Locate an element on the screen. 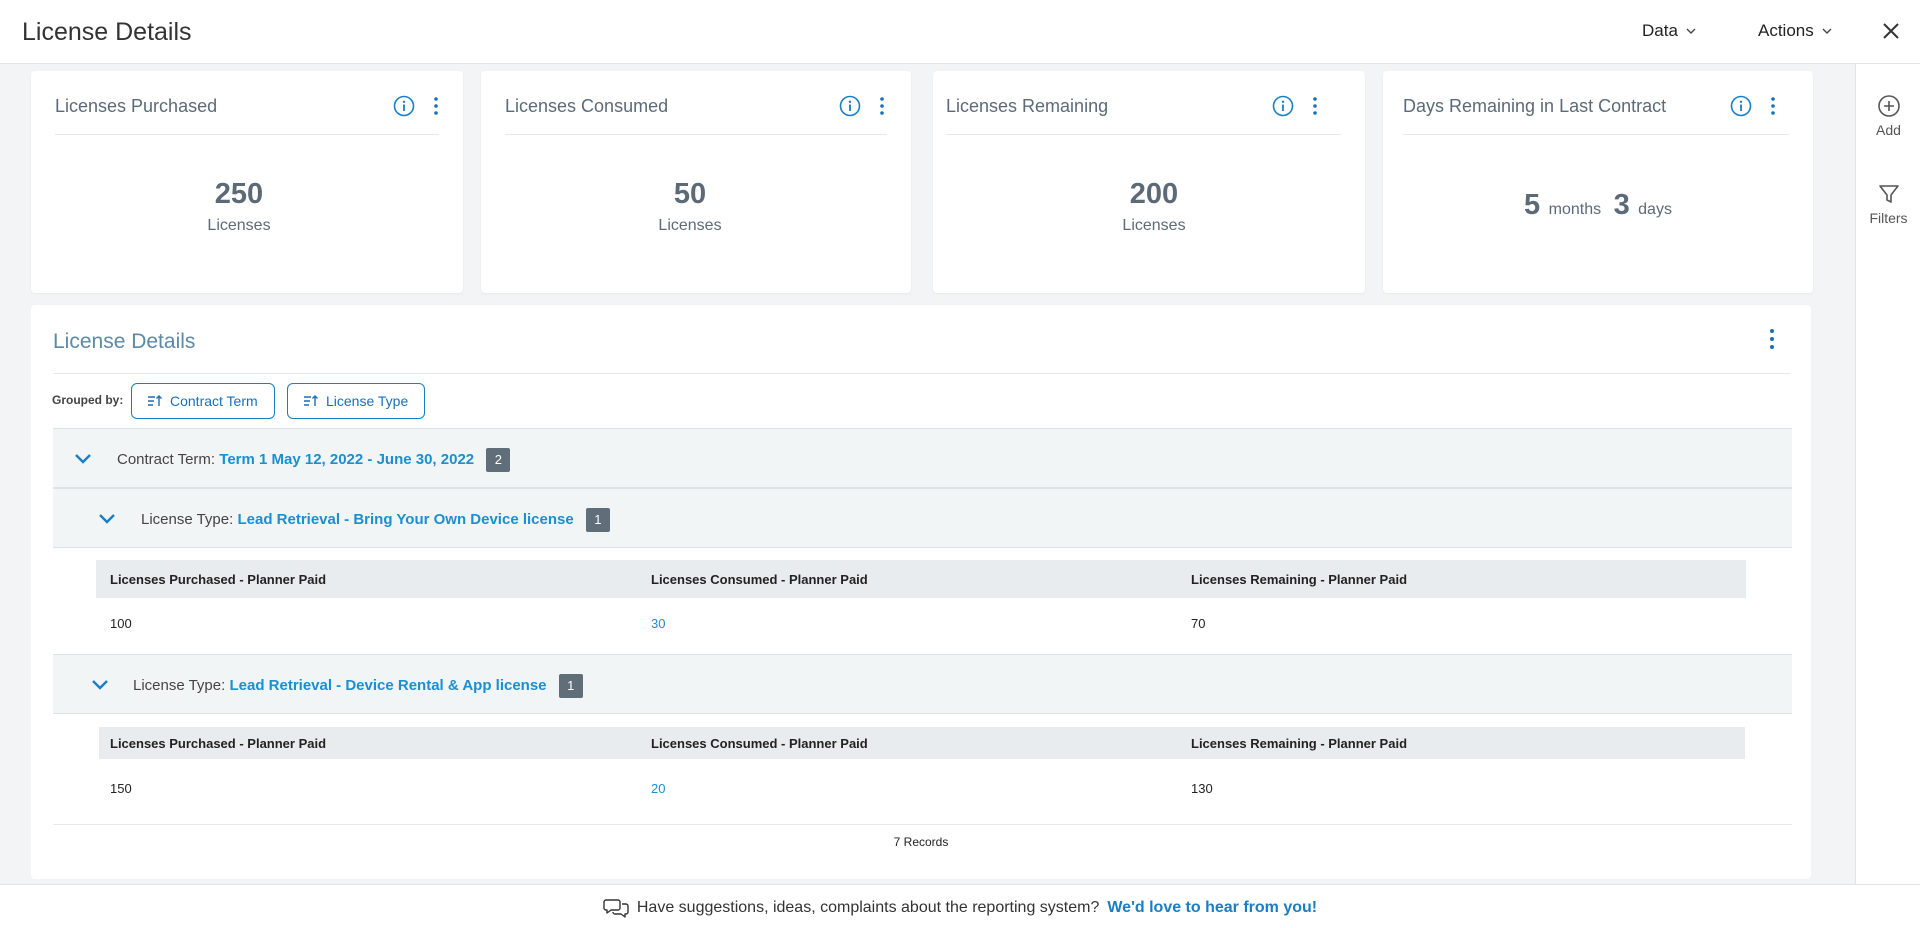 The height and width of the screenshot is (928, 1920). actions-menu-button: Actions is located at coordinates (1795, 31).